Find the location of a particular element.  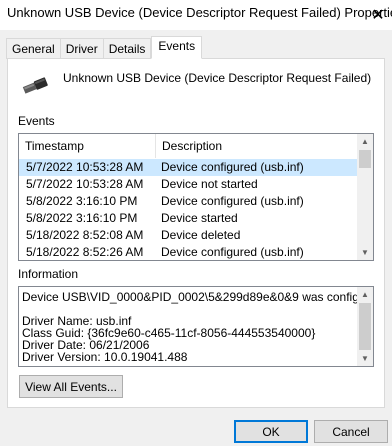

events-scrollbar: ▲ ▼ is located at coordinates (365, 197).